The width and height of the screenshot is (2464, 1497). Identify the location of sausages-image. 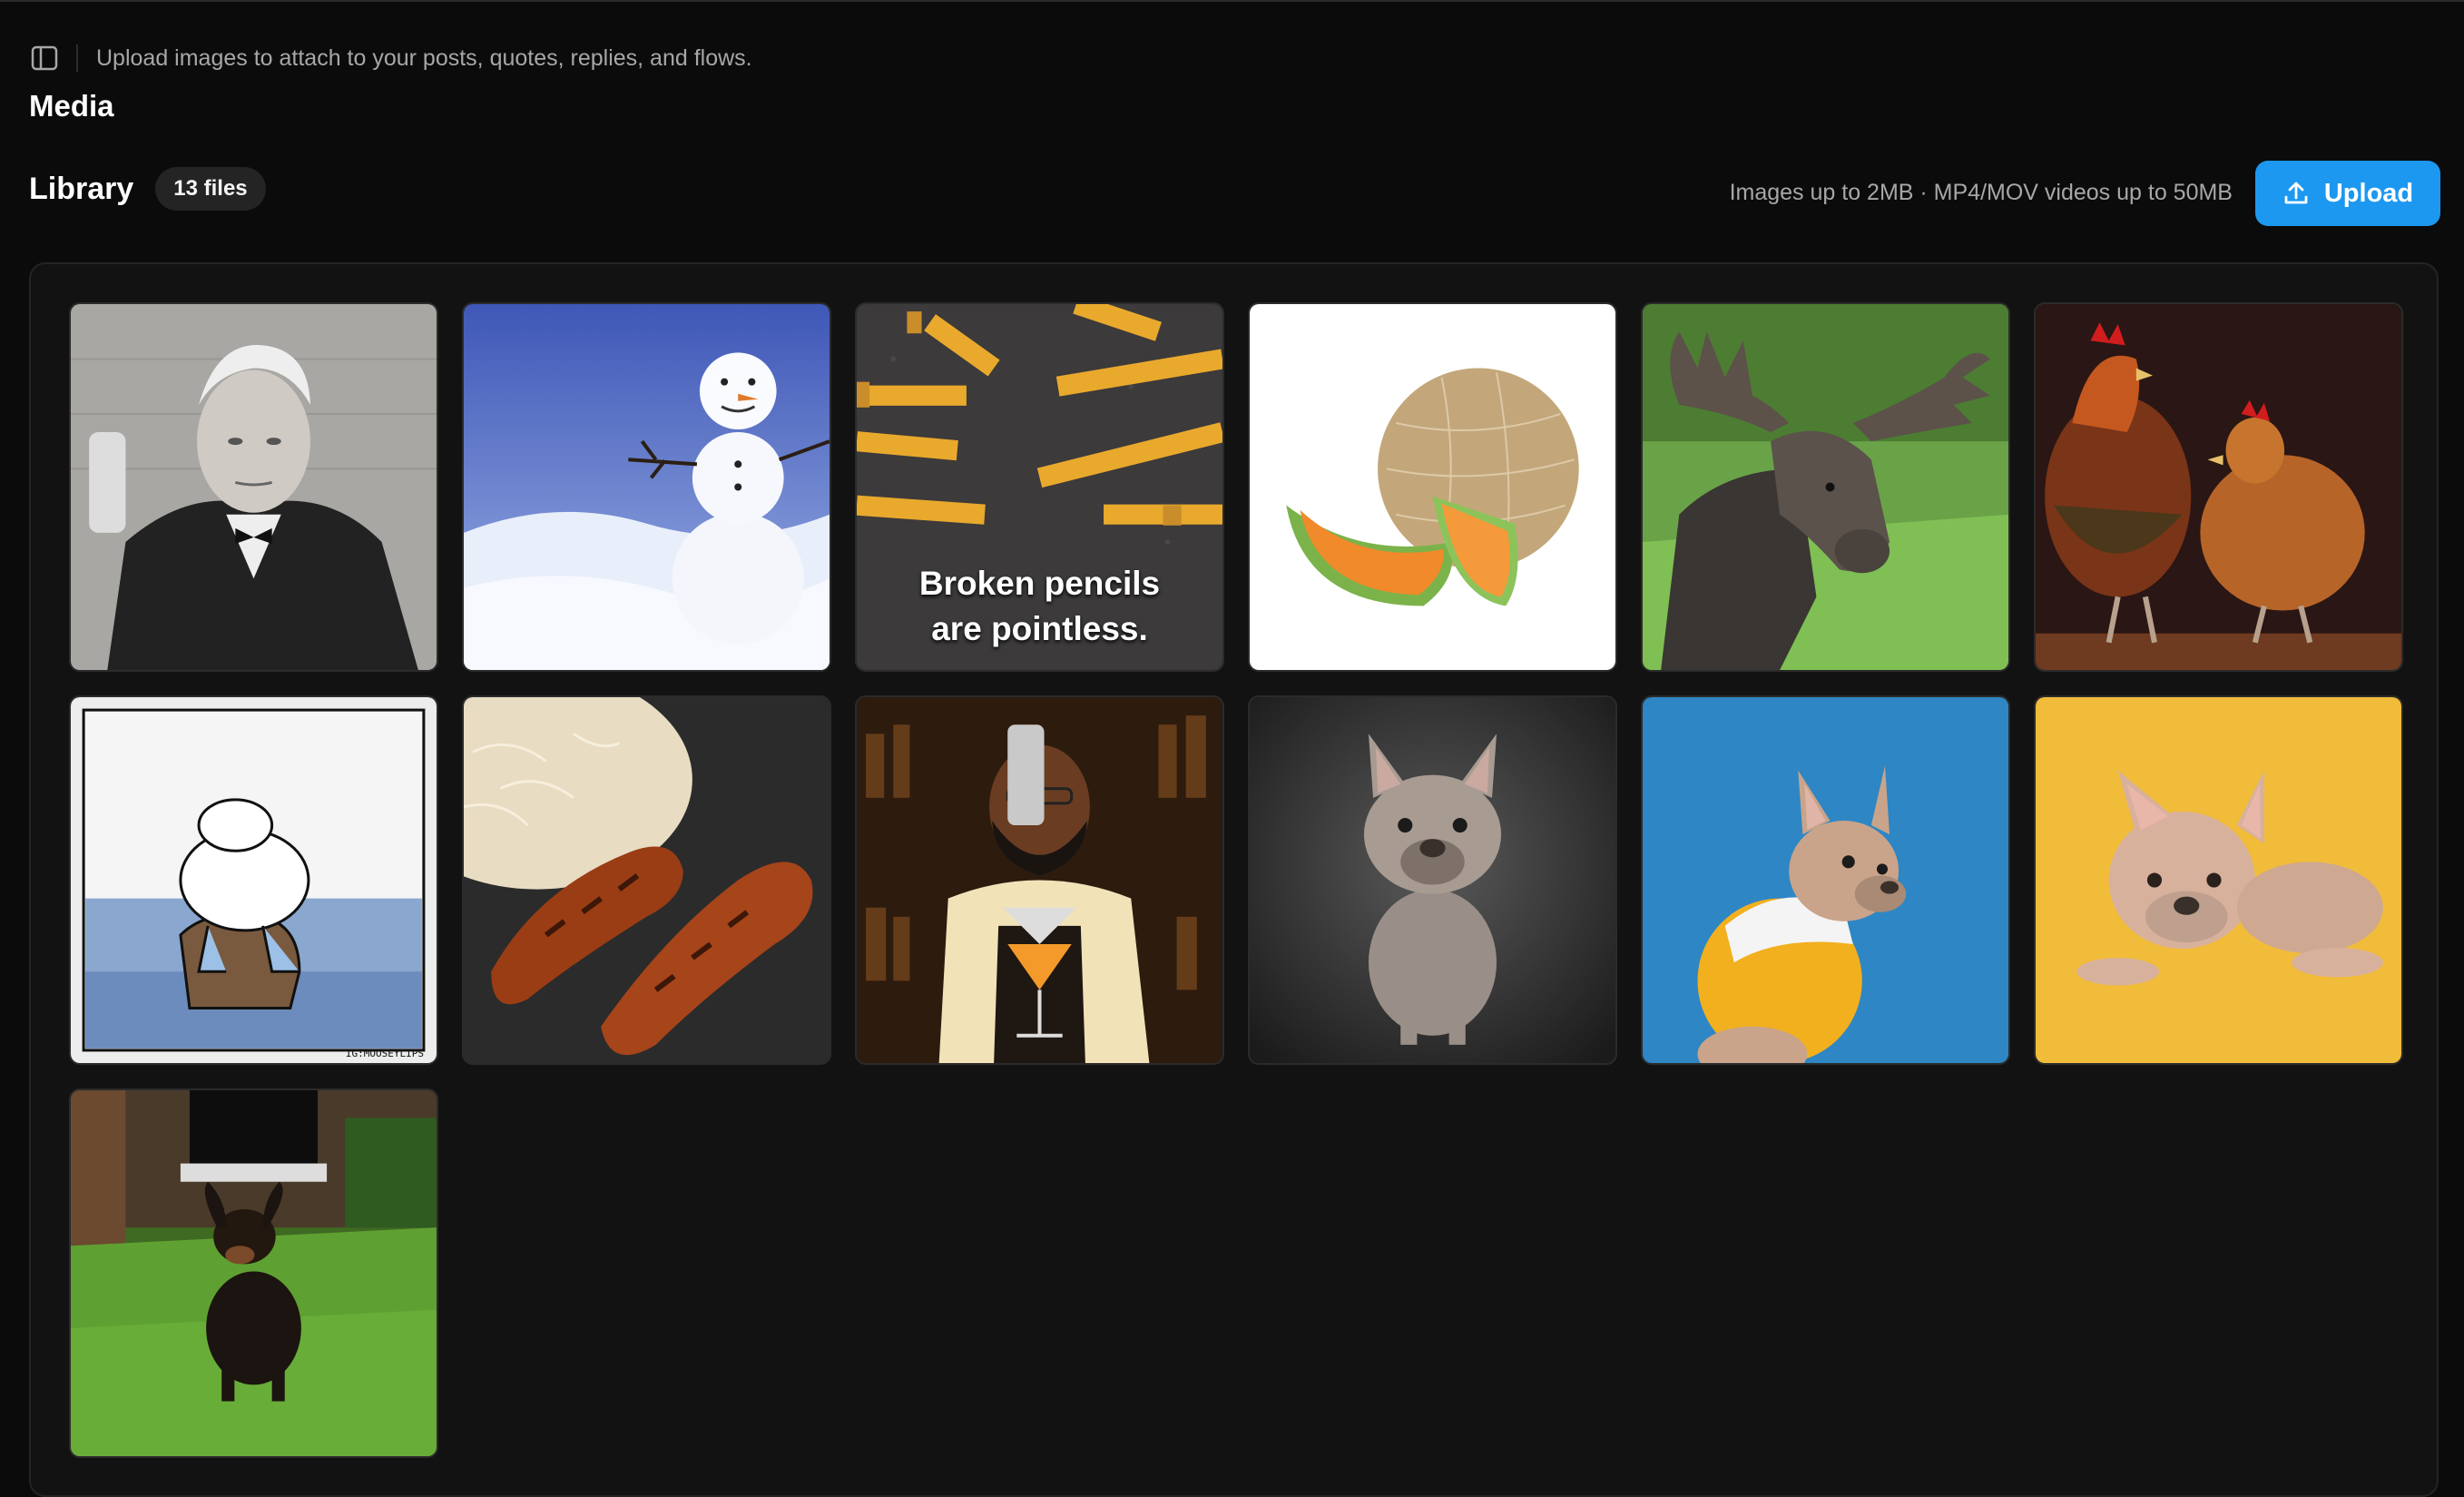
(647, 880).